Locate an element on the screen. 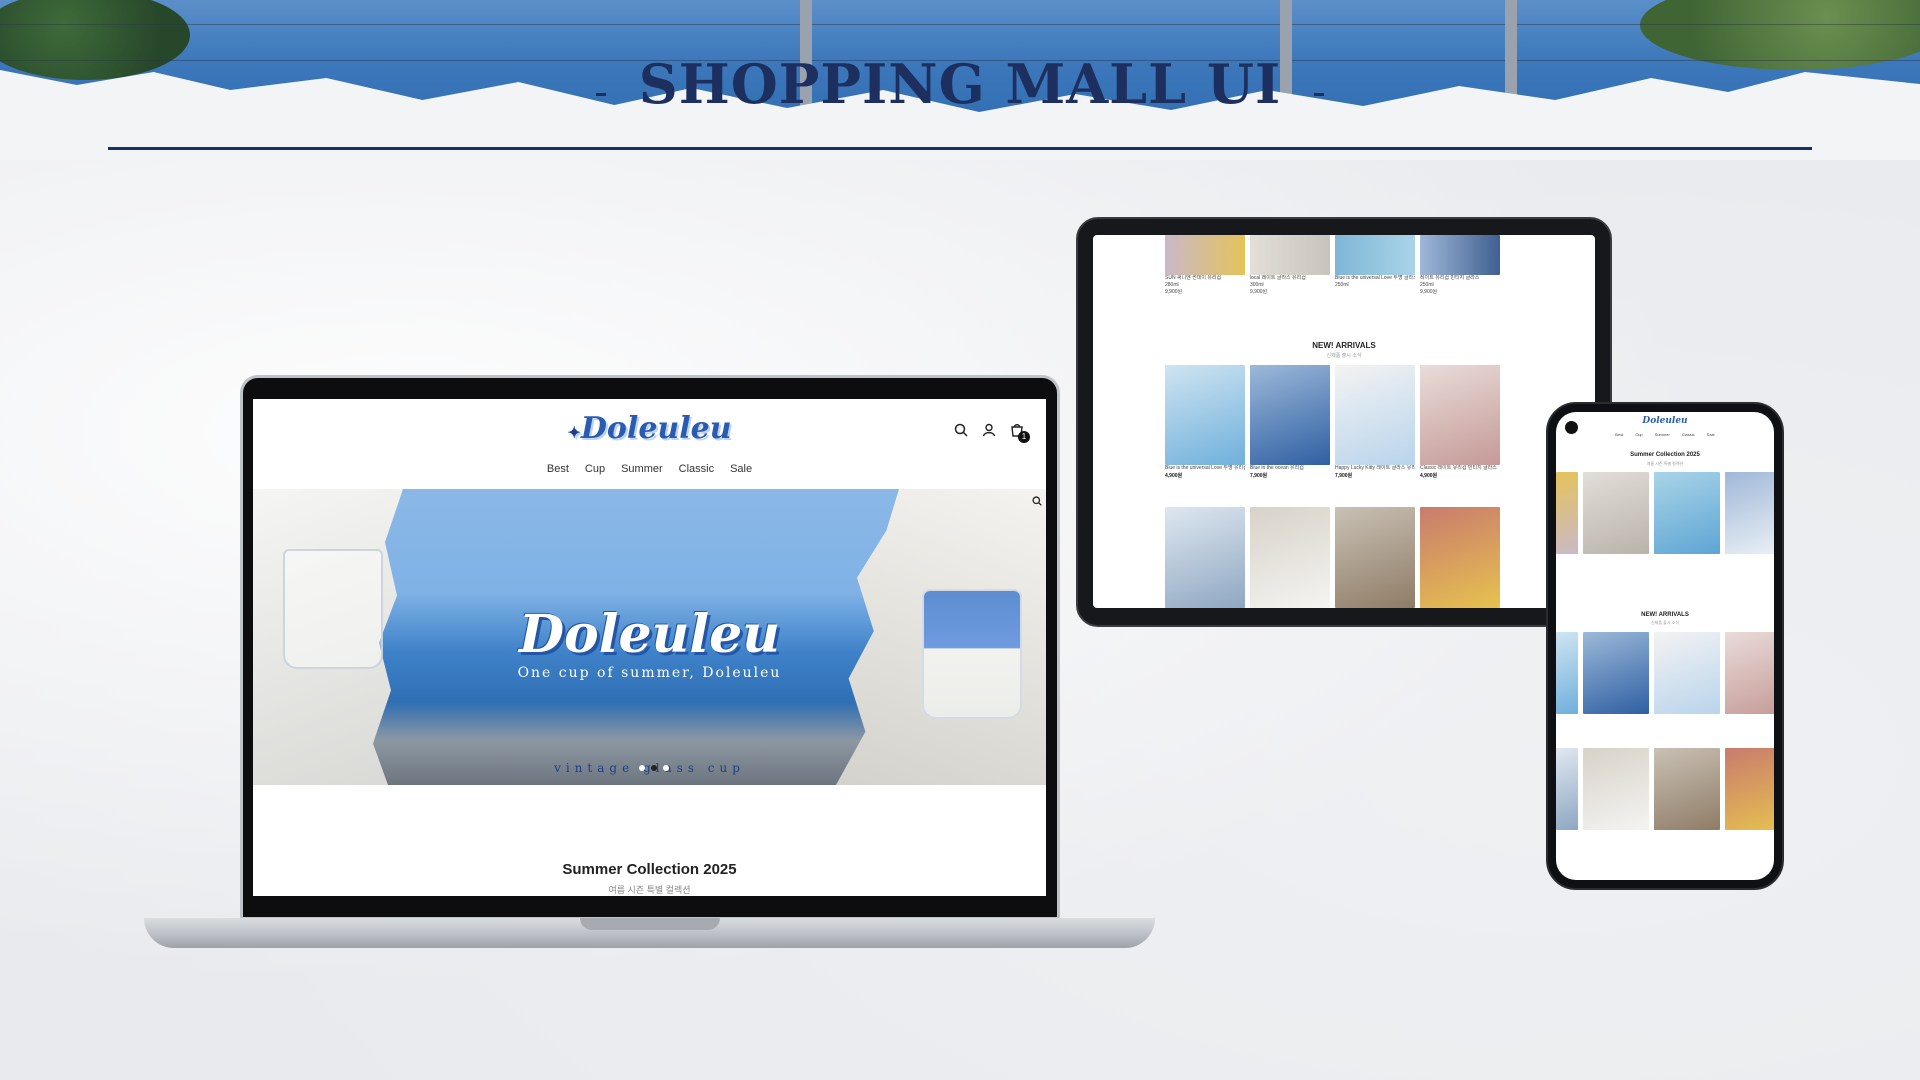 The height and width of the screenshot is (1080, 1920). product-card: SUN 써니엔 썬데이 유리컵 280ml 9,900원 is located at coordinates (1205, 265).